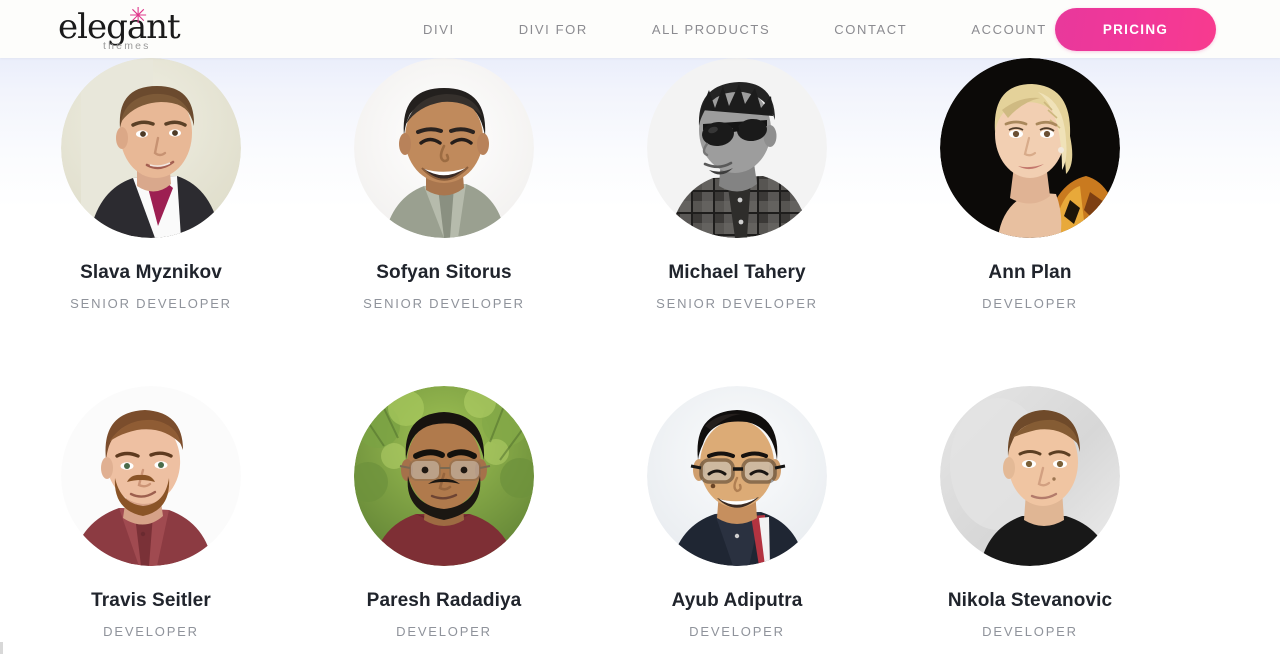 The width and height of the screenshot is (1280, 654). What do you see at coordinates (151, 600) in the screenshot?
I see `team-member-name: Travis Seitler` at bounding box center [151, 600].